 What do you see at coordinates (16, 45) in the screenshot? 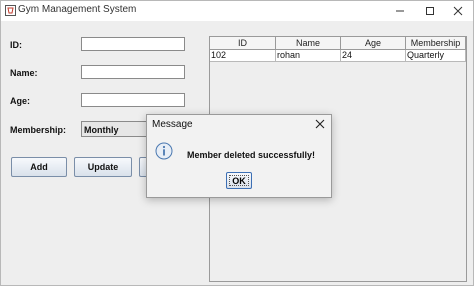
I see `id-label: ID:` at bounding box center [16, 45].